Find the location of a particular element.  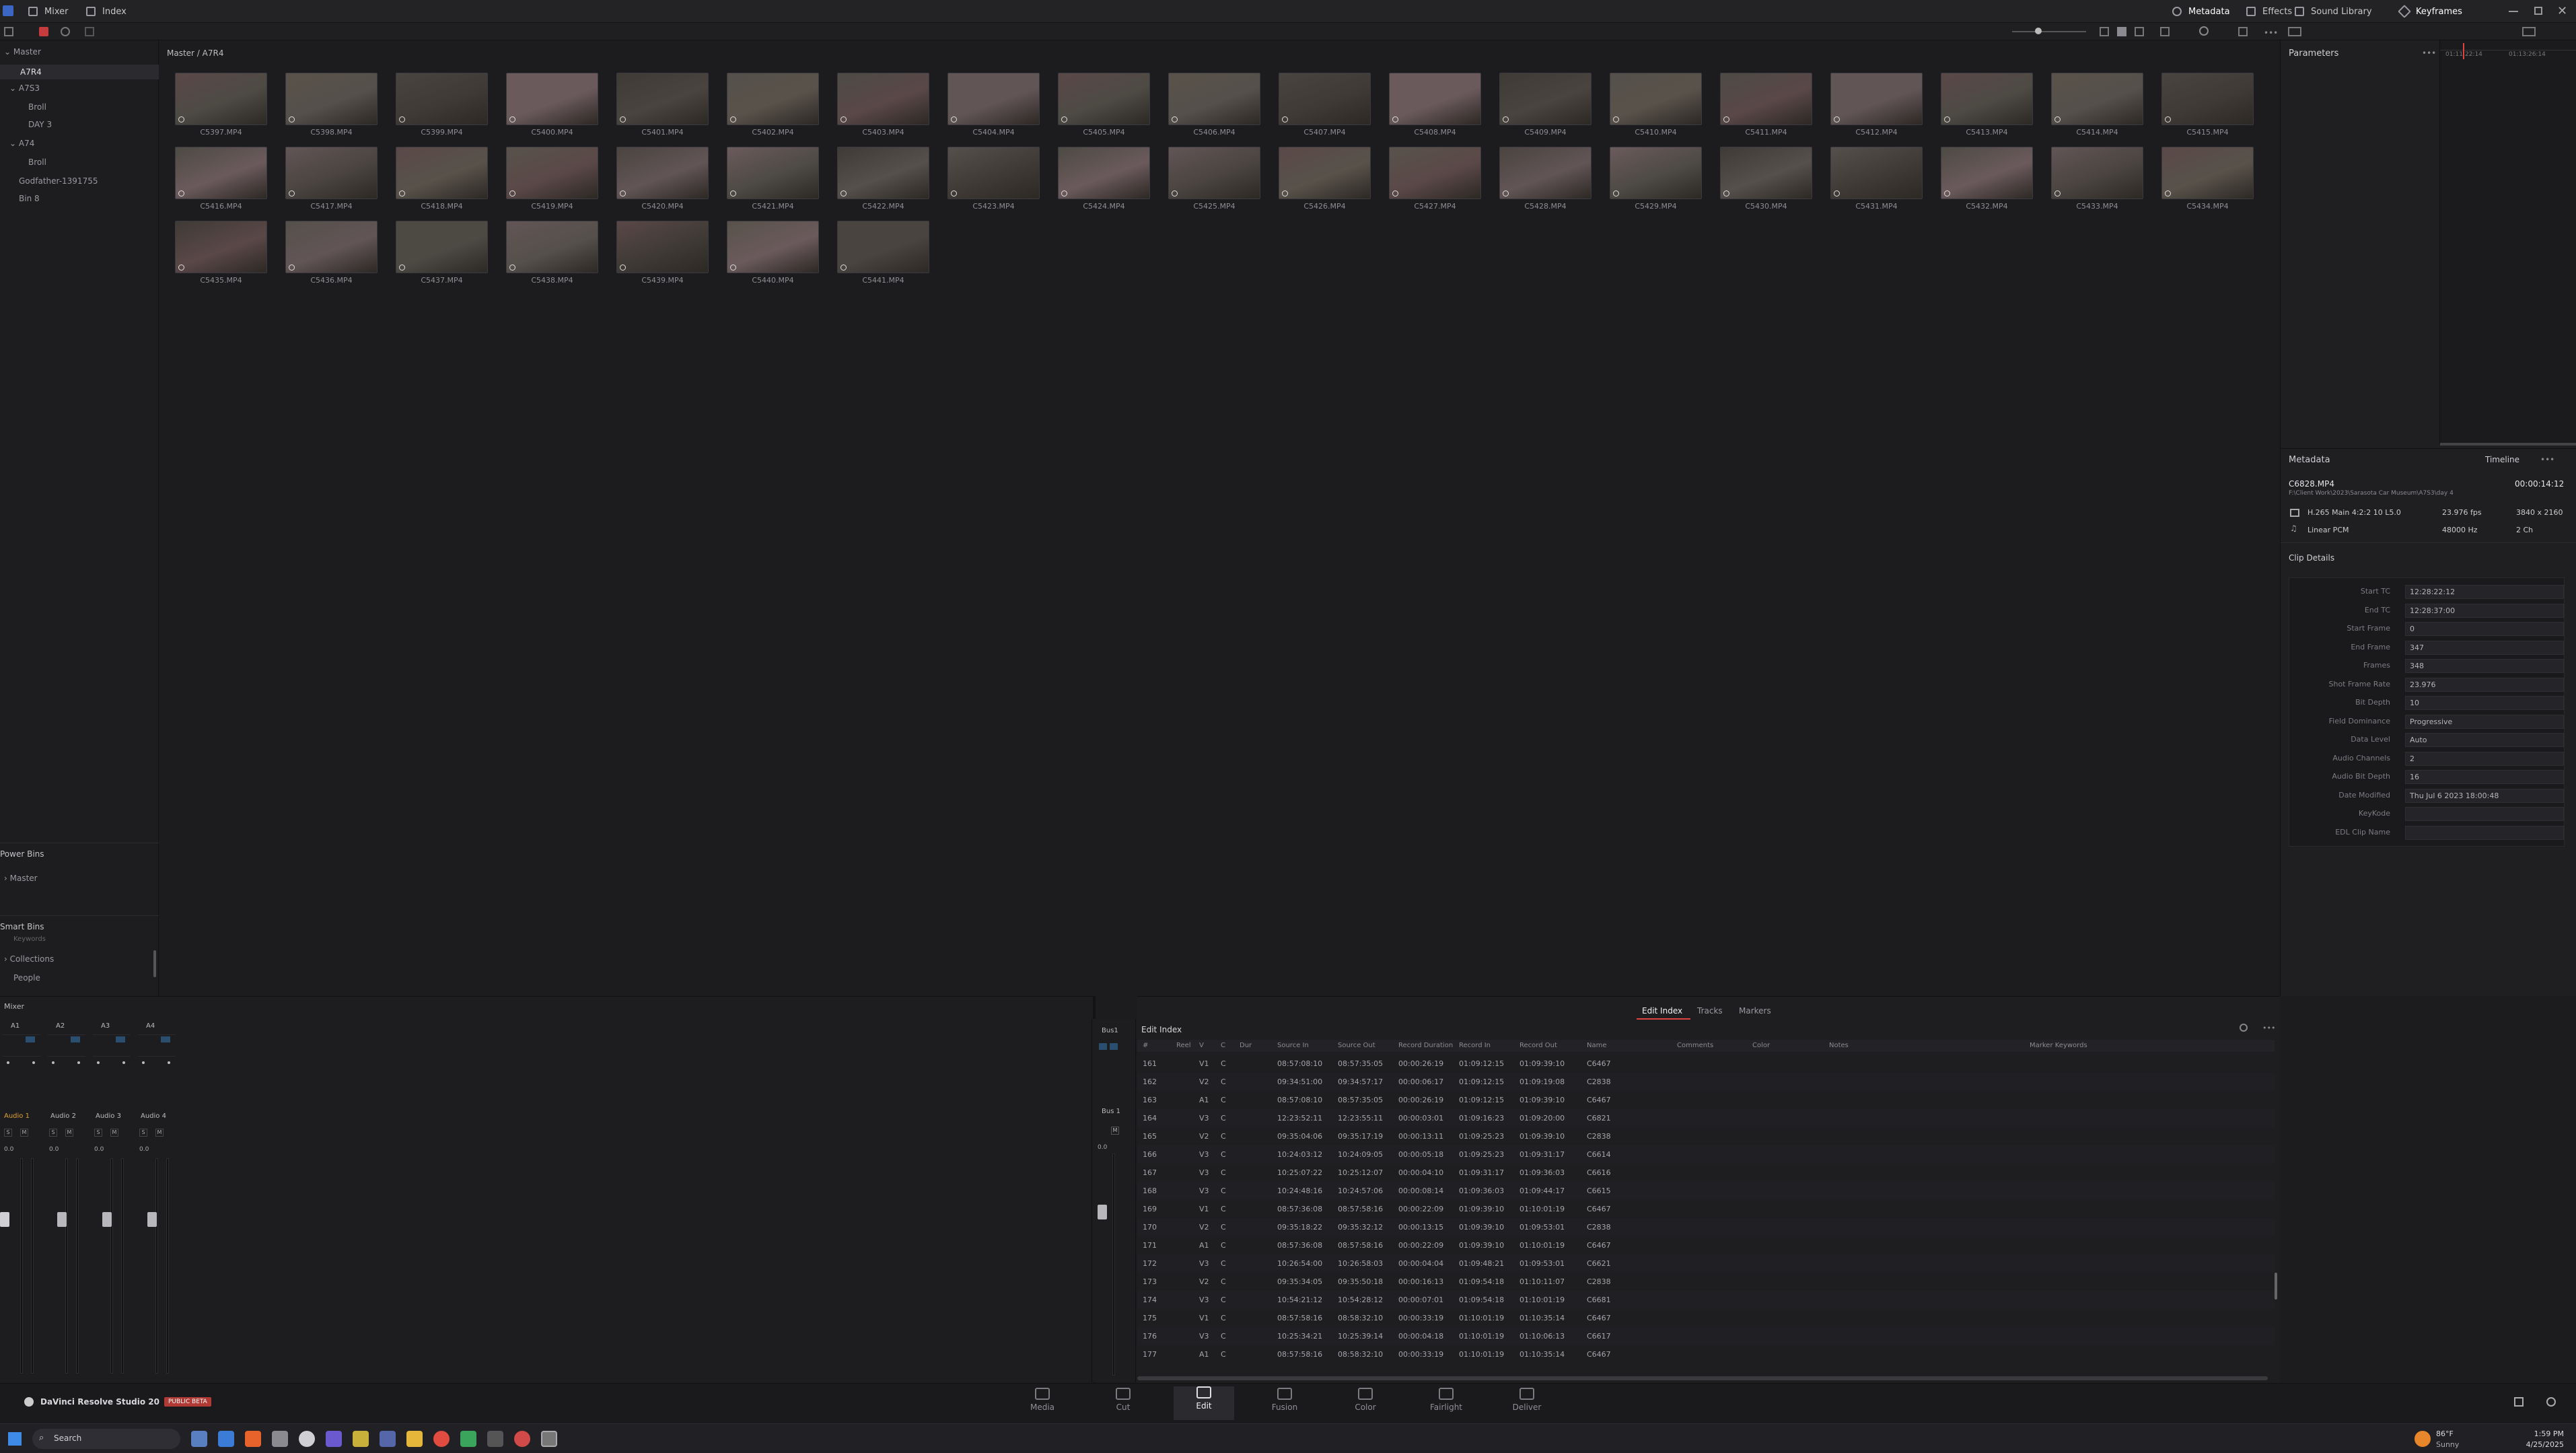

clip-thumbnail: C5416.MP4 is located at coordinates (221, 180).